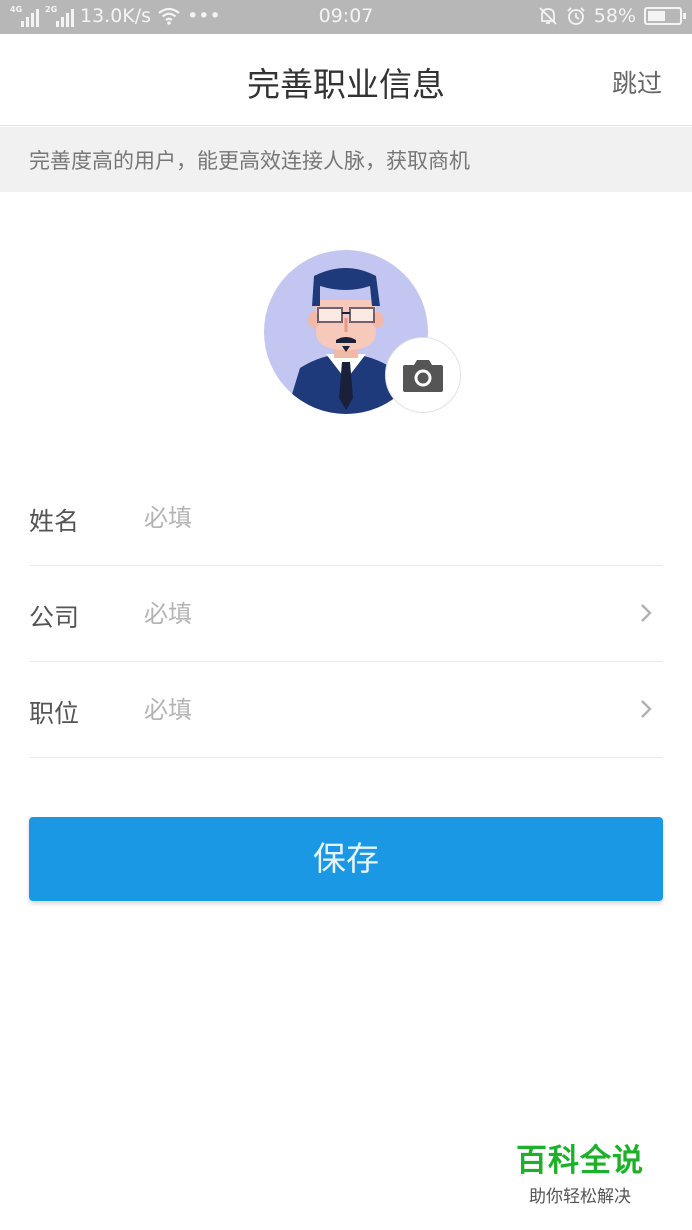 This screenshot has height=1230, width=692. I want to click on name-input, so click(379, 518).